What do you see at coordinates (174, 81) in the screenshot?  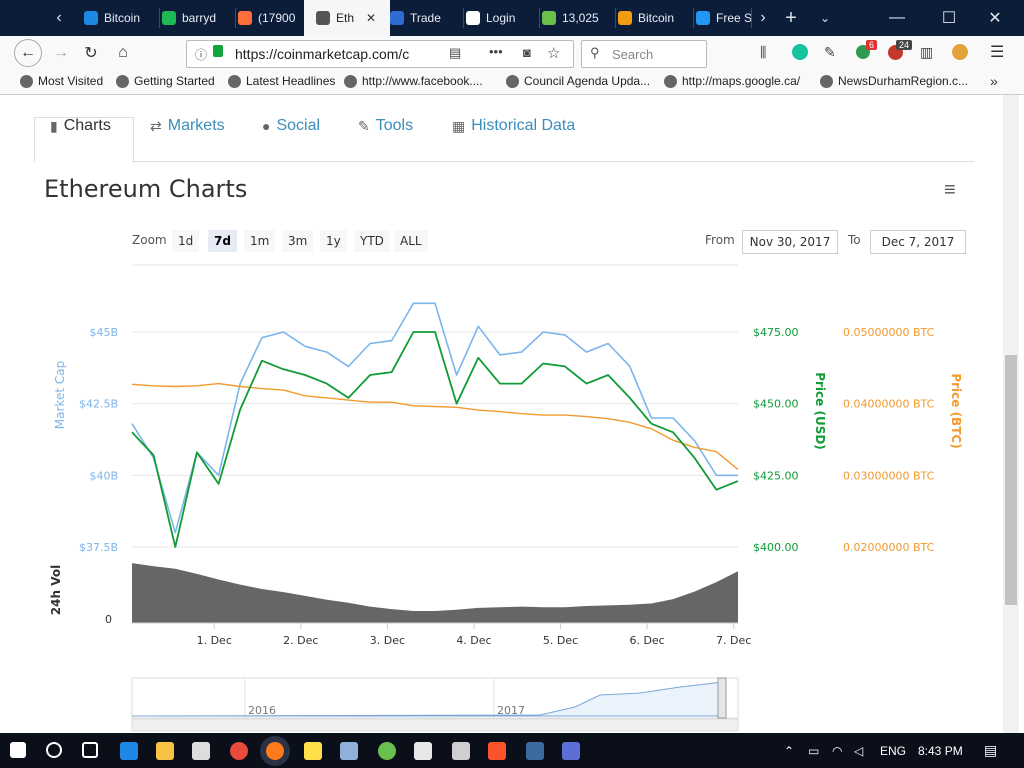 I see `bookmark-label: Getting Started` at bounding box center [174, 81].